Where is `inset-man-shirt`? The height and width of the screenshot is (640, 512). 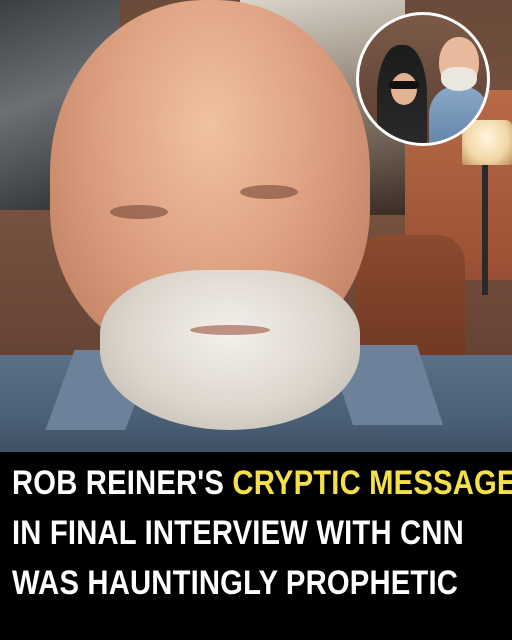
inset-man-shirt is located at coordinates (458, 115).